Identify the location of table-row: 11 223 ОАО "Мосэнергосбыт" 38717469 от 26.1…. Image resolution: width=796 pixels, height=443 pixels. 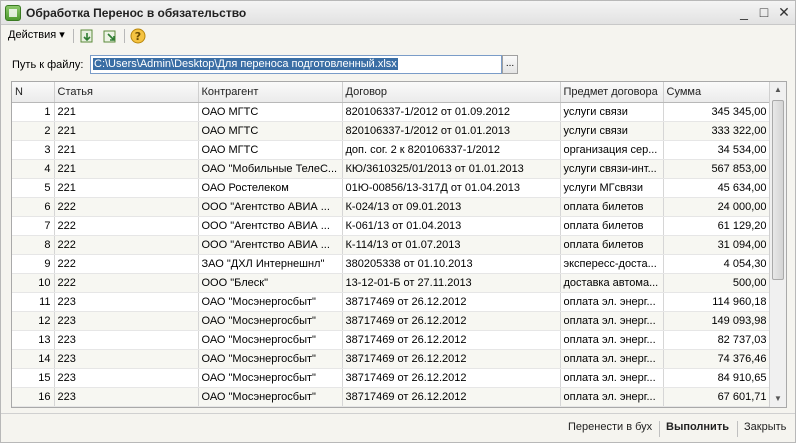
(391, 302).